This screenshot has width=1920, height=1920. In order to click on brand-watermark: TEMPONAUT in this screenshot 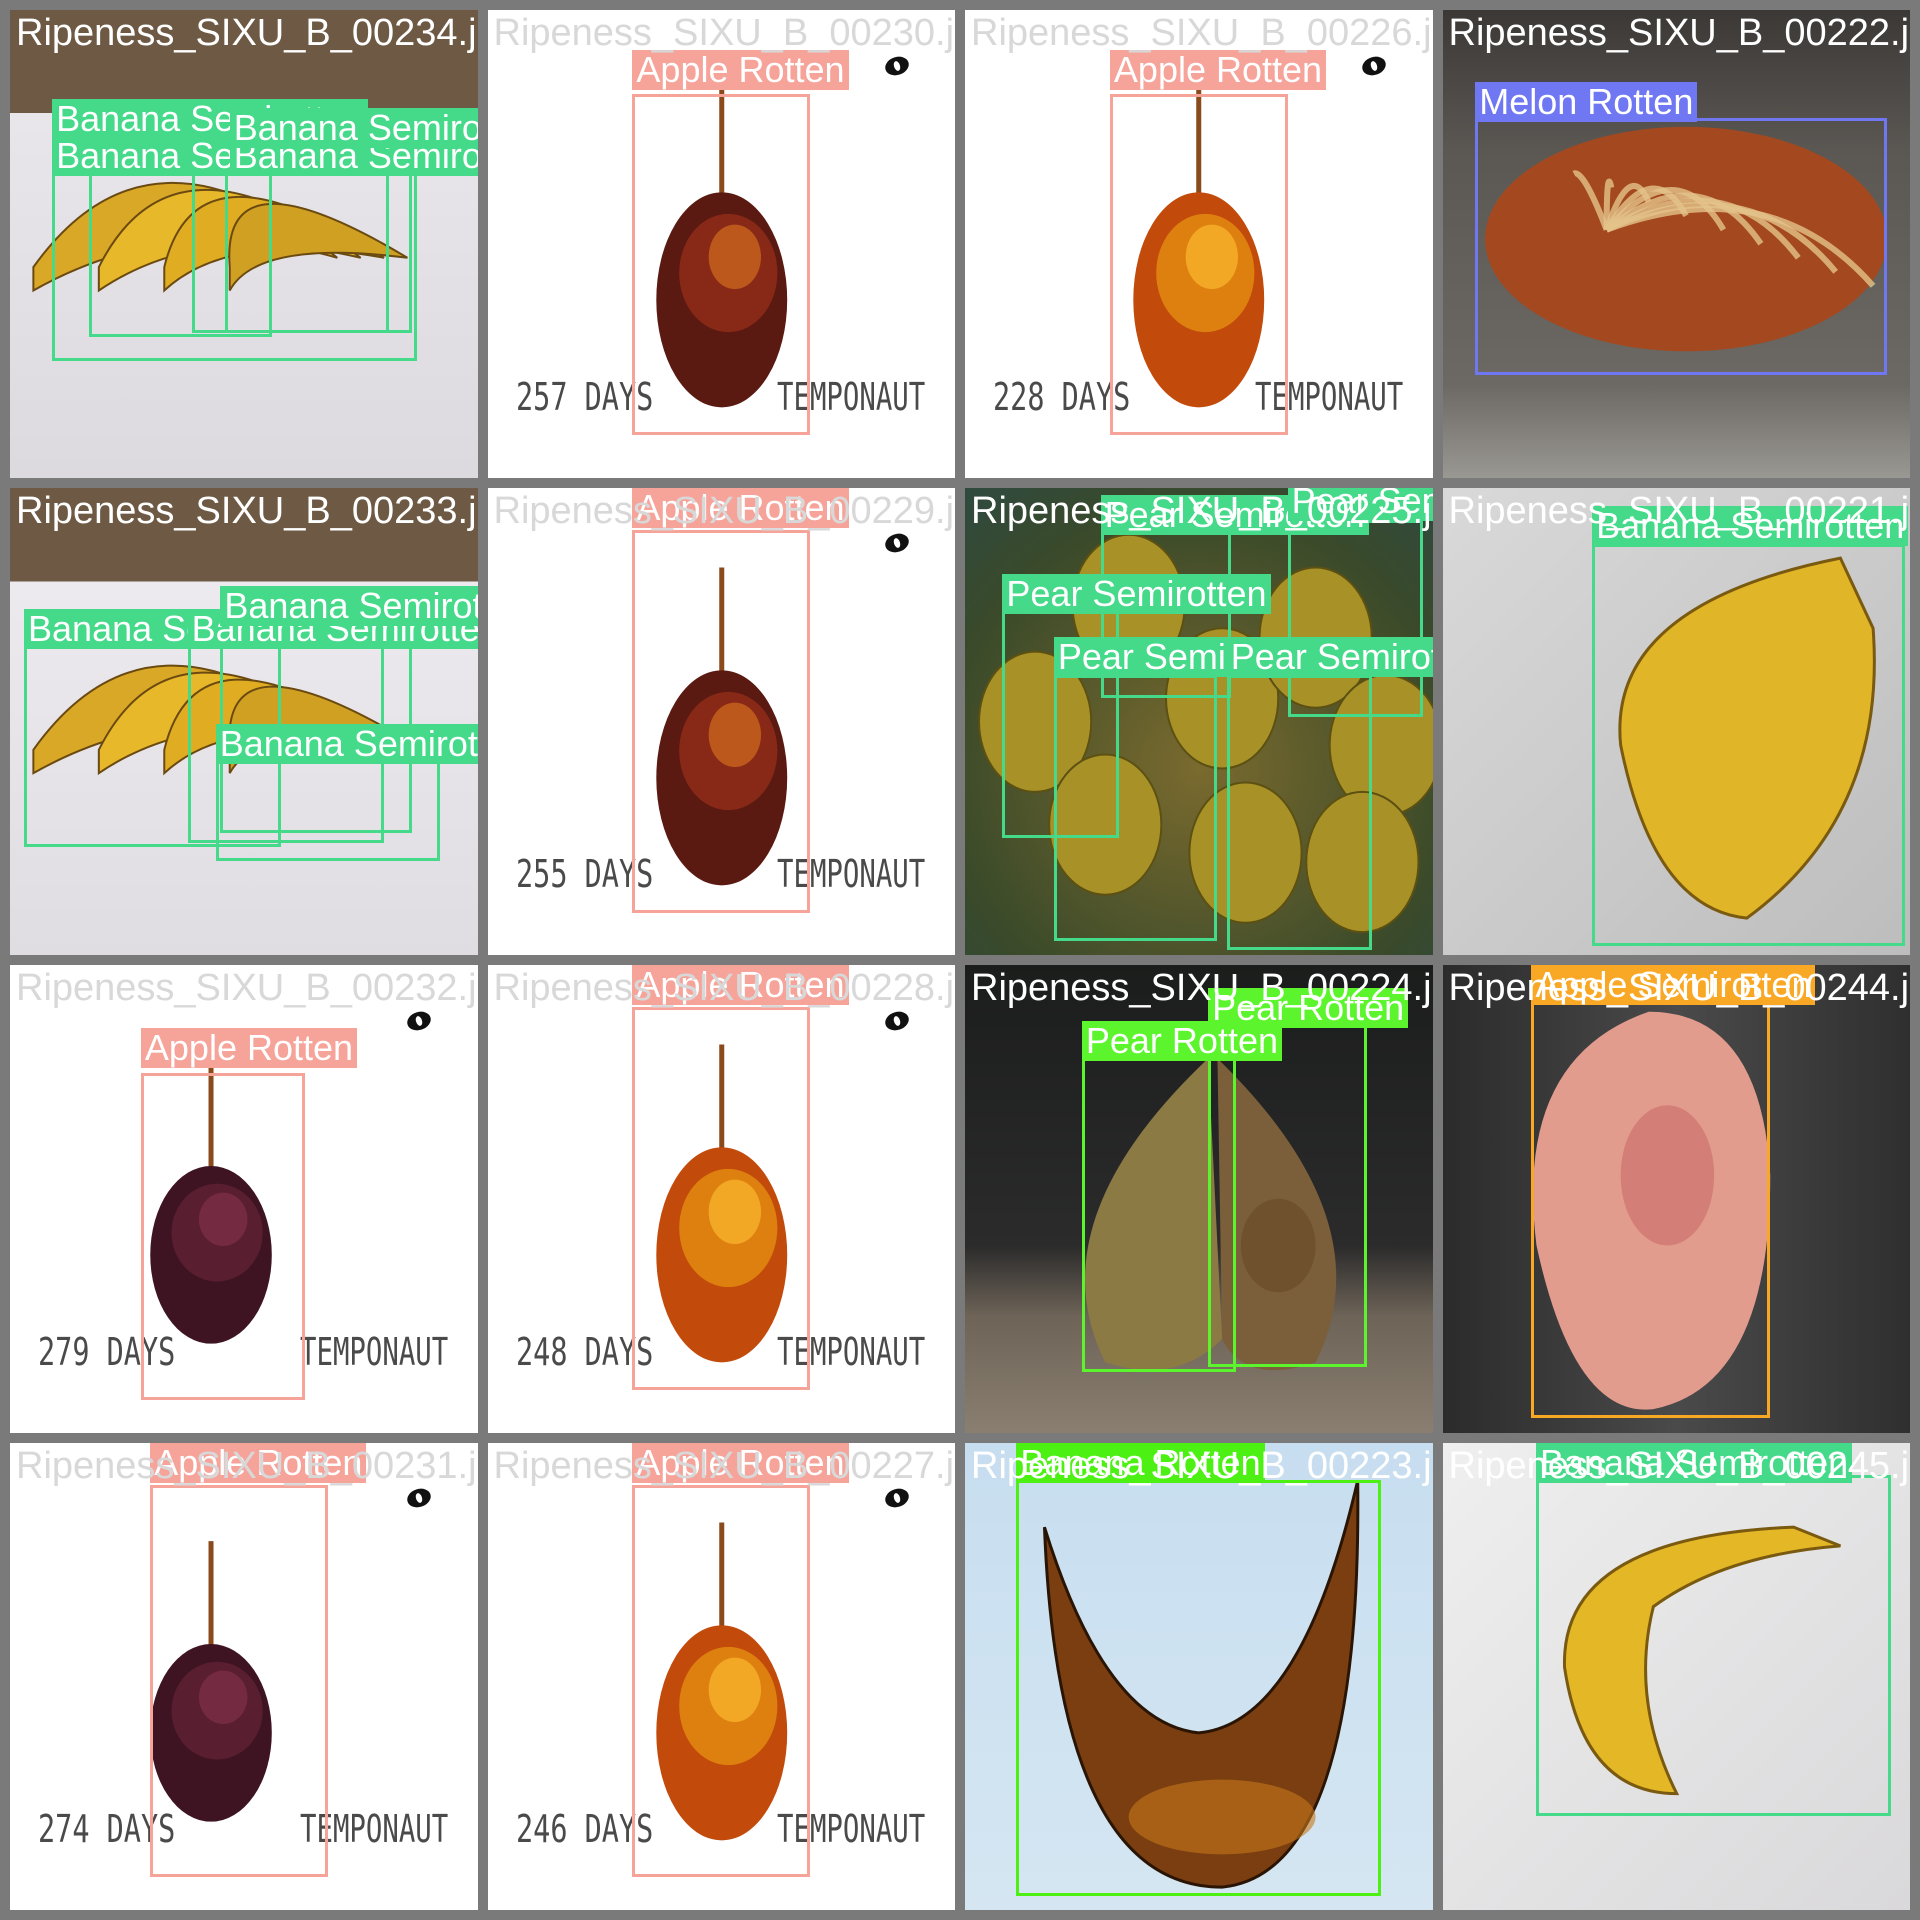, I will do `click(374, 1351)`.